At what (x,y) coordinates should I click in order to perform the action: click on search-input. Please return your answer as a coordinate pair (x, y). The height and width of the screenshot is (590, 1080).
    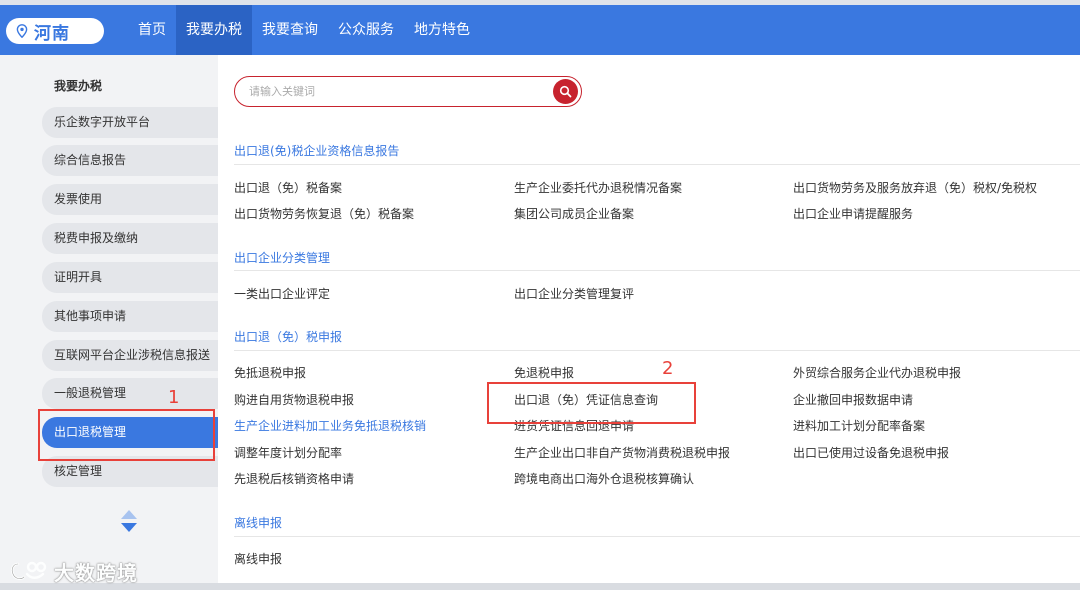
    Looking at the image, I should click on (394, 91).